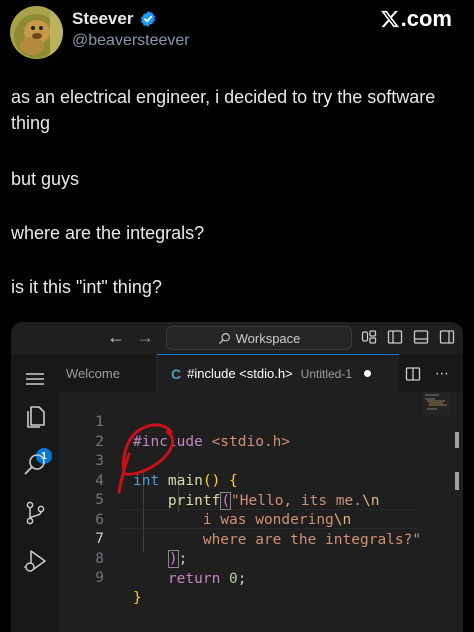  Describe the element at coordinates (427, 373) in the screenshot. I see `editor-actions: ⋯` at that location.